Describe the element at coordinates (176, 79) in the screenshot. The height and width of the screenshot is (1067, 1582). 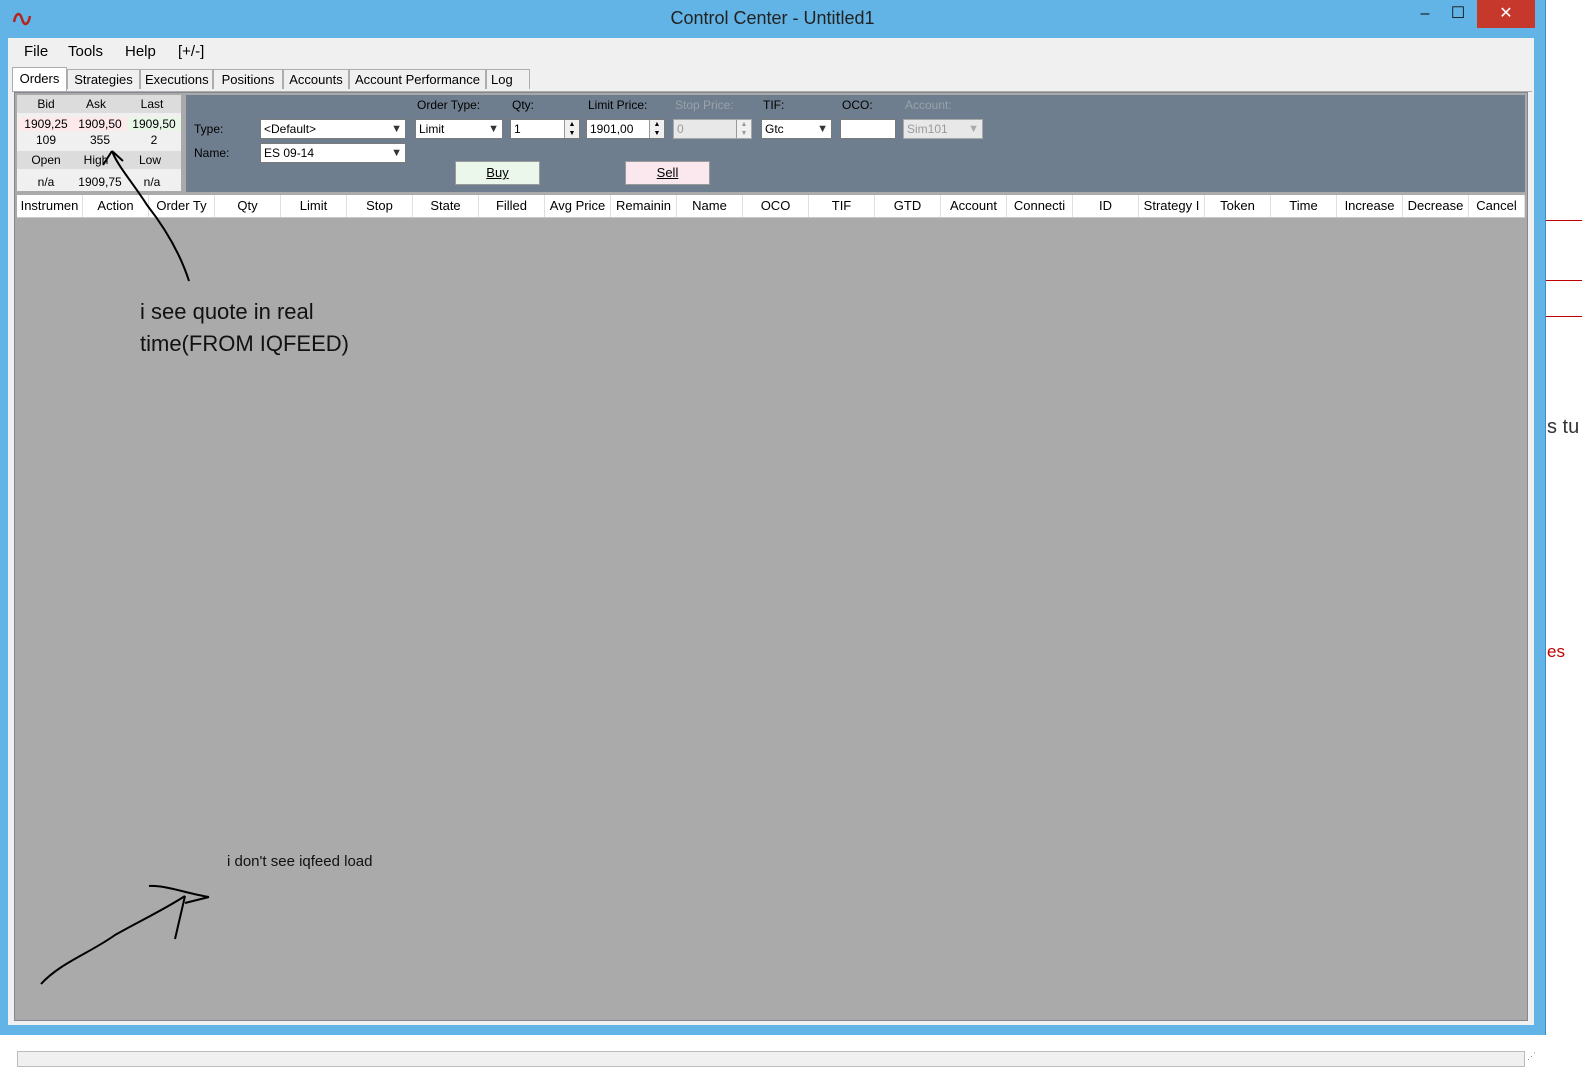
I see `tab-executions: Executions` at that location.